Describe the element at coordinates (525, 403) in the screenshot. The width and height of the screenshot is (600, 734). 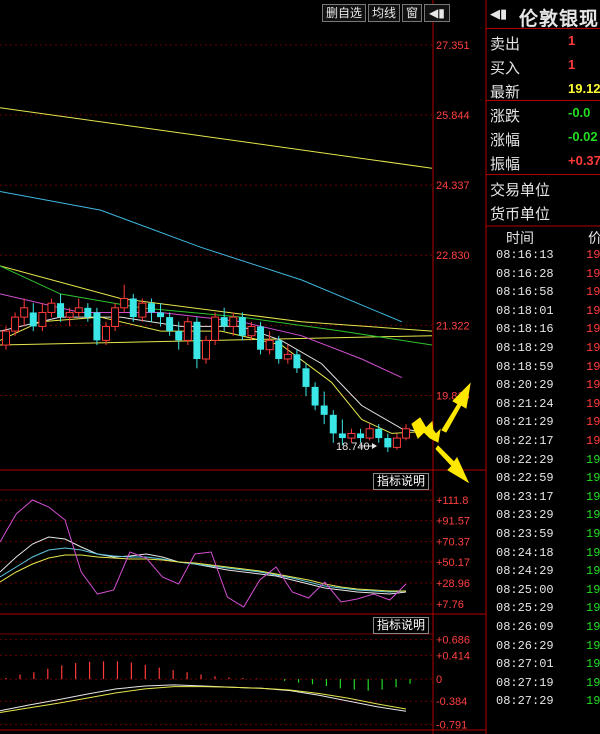
I see `trade-time: 08:21:24` at that location.